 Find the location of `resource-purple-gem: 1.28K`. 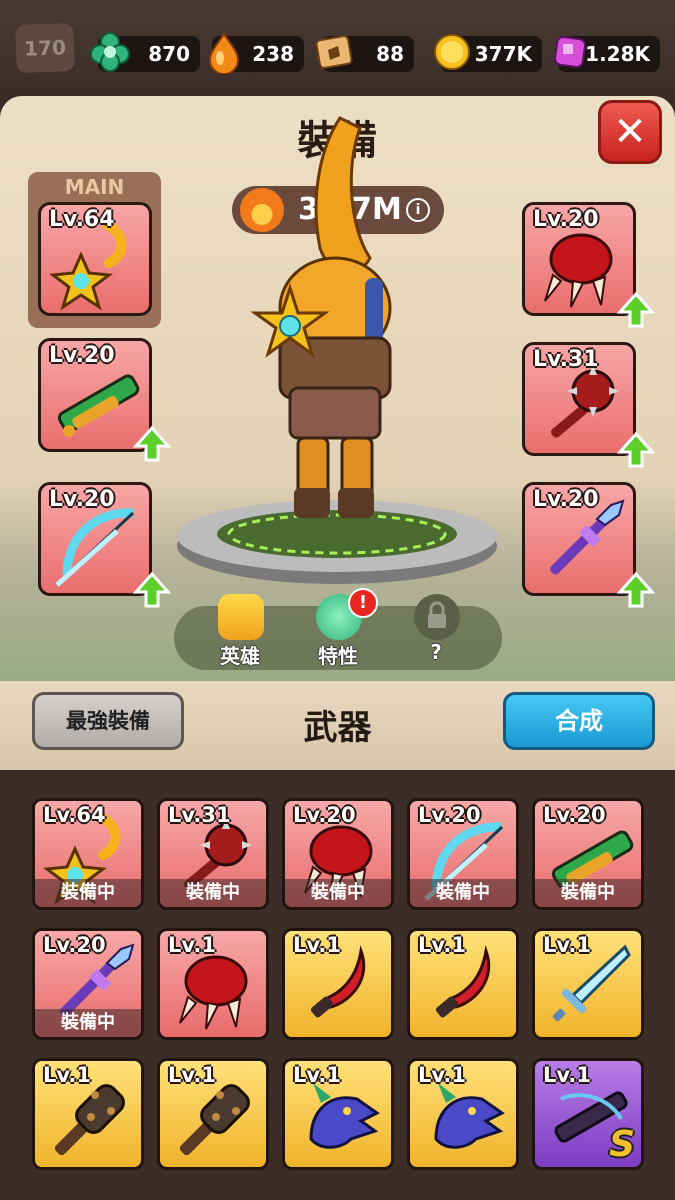

resource-purple-gem: 1.28K is located at coordinates (606, 53).